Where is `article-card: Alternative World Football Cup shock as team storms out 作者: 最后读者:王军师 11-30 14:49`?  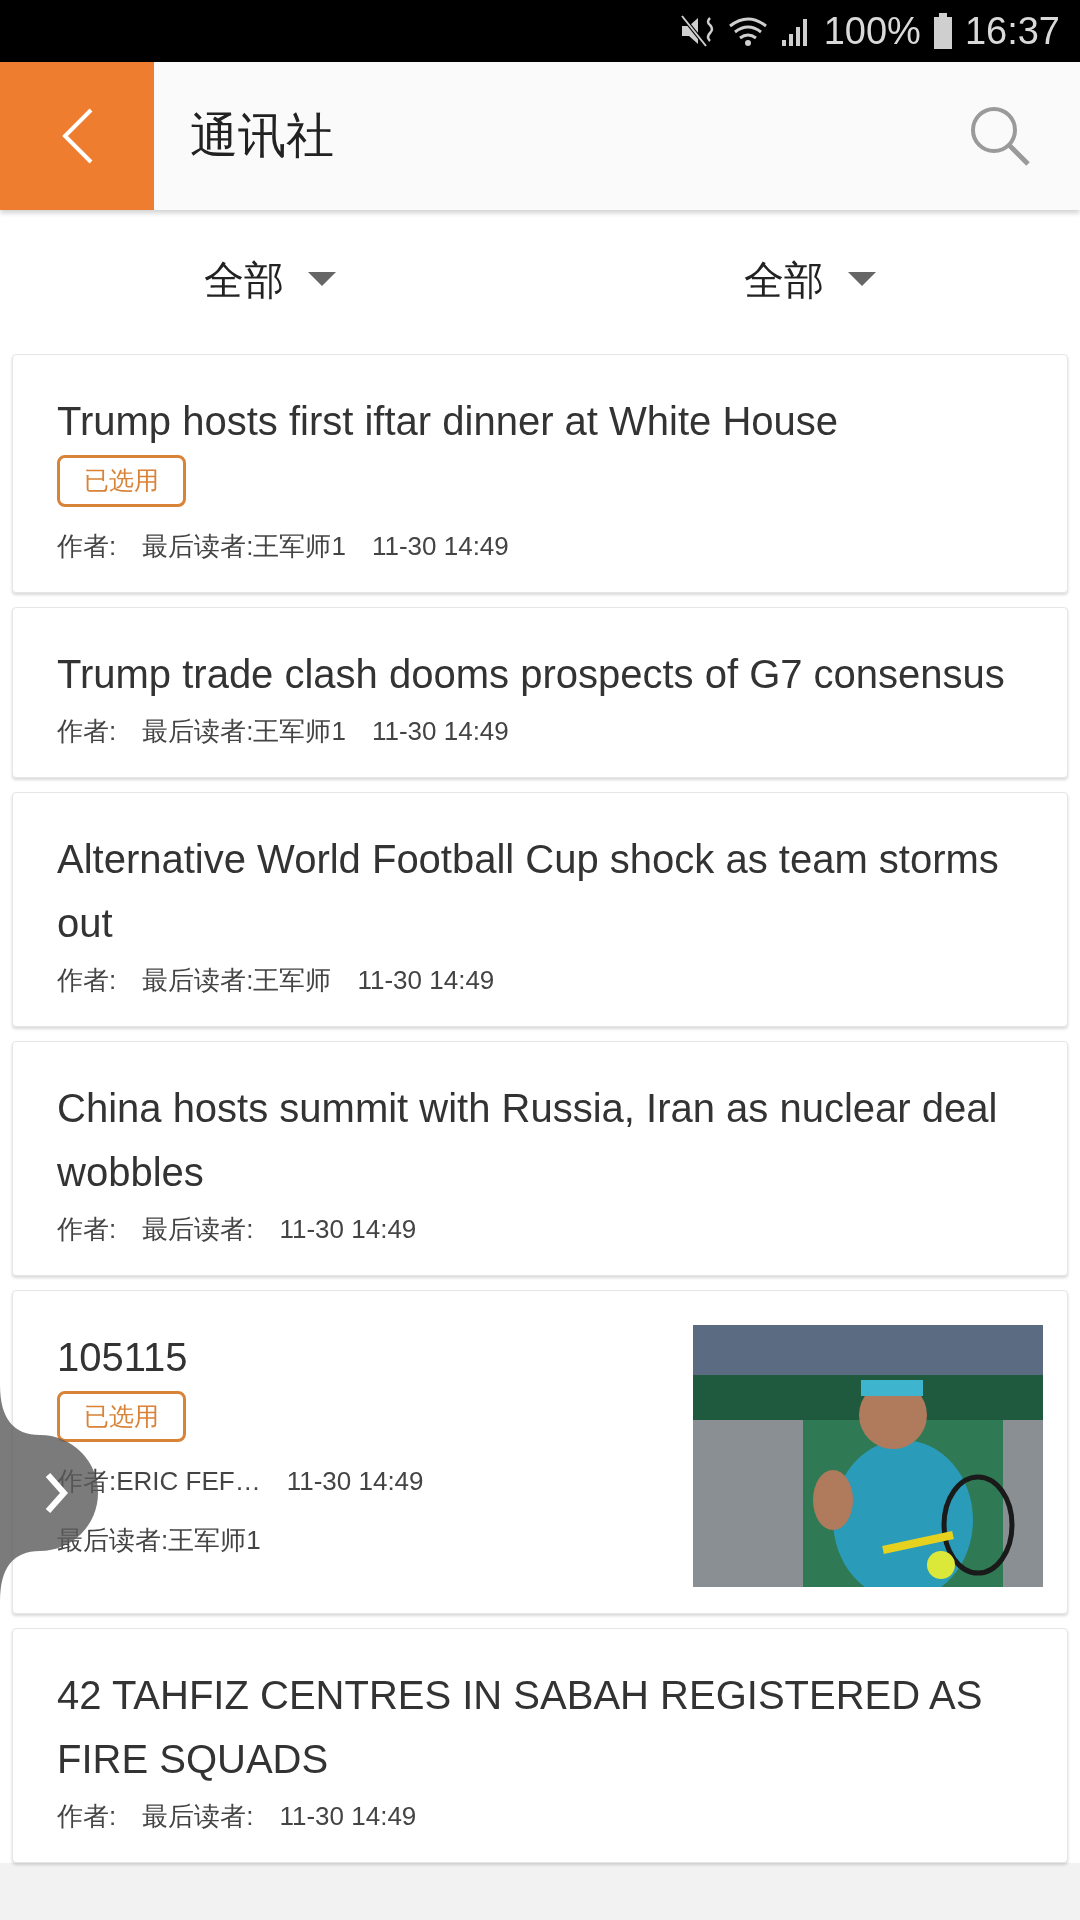
article-card: Alternative World Football Cup shock as team storms out 作者: 最后读者:王军师 11-30 14:49 is located at coordinates (540, 909).